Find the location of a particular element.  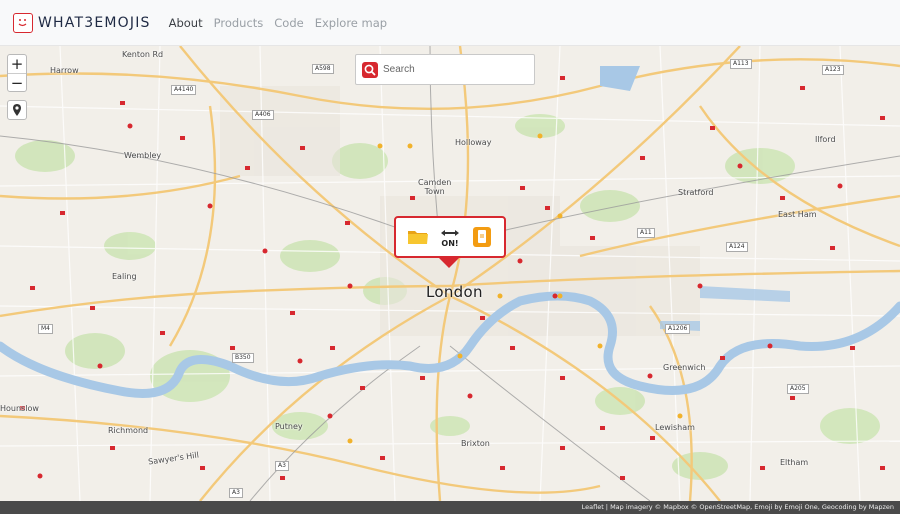

nav-products: Products is located at coordinates (239, 23).